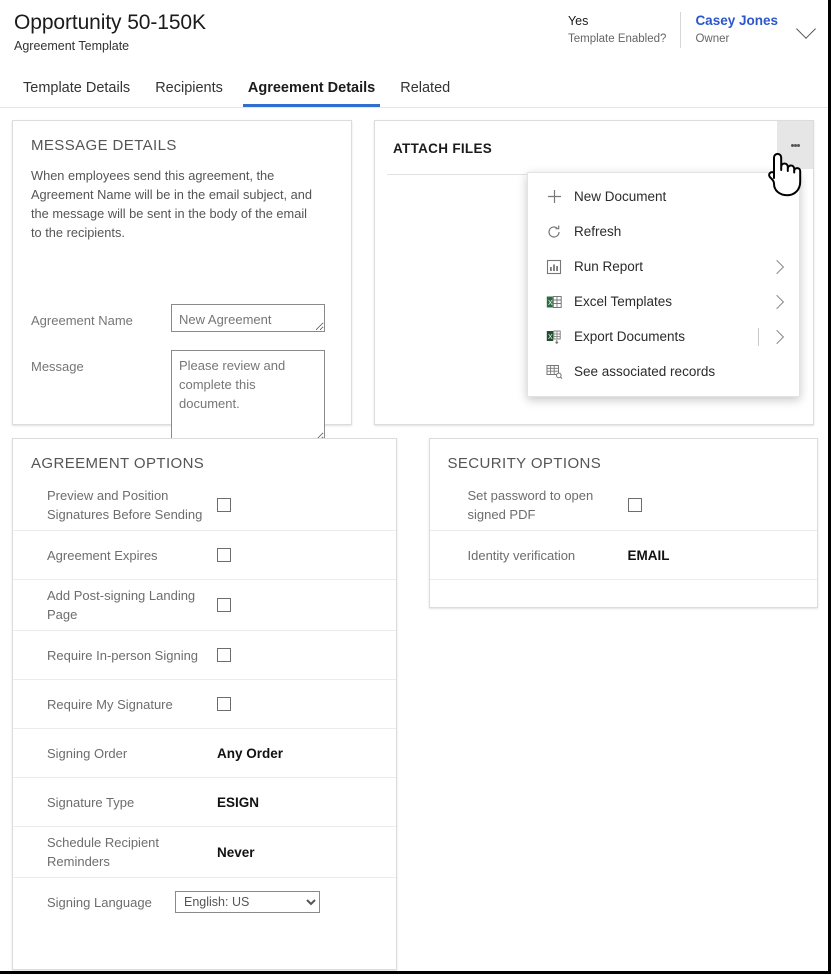 The image size is (831, 974). What do you see at coordinates (620, 196) in the screenshot?
I see `menu-item-label: New Document` at bounding box center [620, 196].